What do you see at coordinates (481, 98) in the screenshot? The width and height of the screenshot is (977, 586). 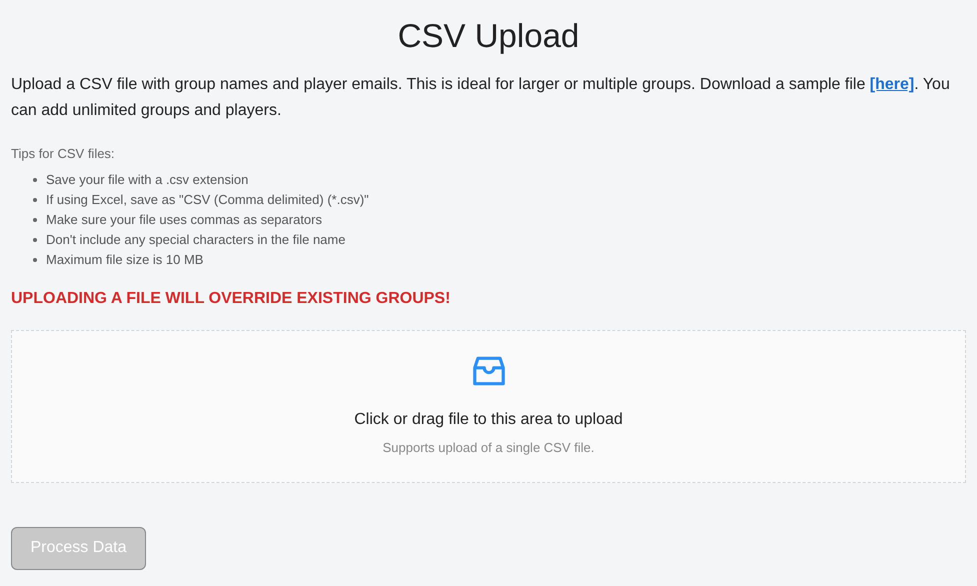 I see `intro-paragraph: Upload a CSV file with group names and player emails. This is ideal for larger or multiple groups. Download a sample file [here]. You can add unlimited groups and players.` at bounding box center [481, 98].